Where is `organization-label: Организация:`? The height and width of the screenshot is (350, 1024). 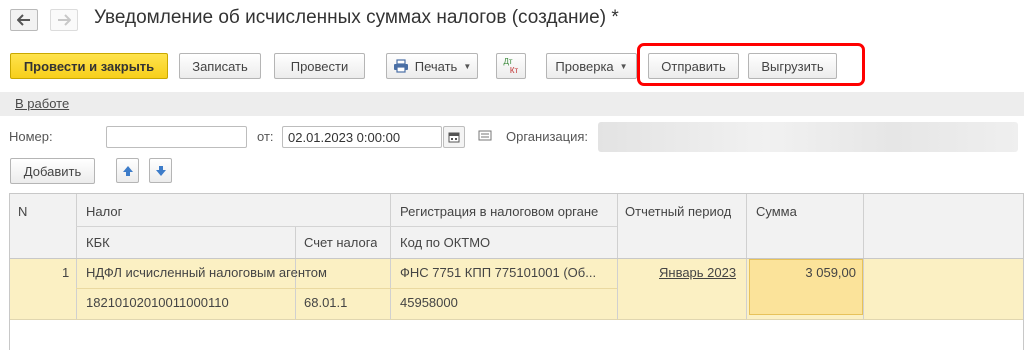 organization-label: Организация: is located at coordinates (547, 136).